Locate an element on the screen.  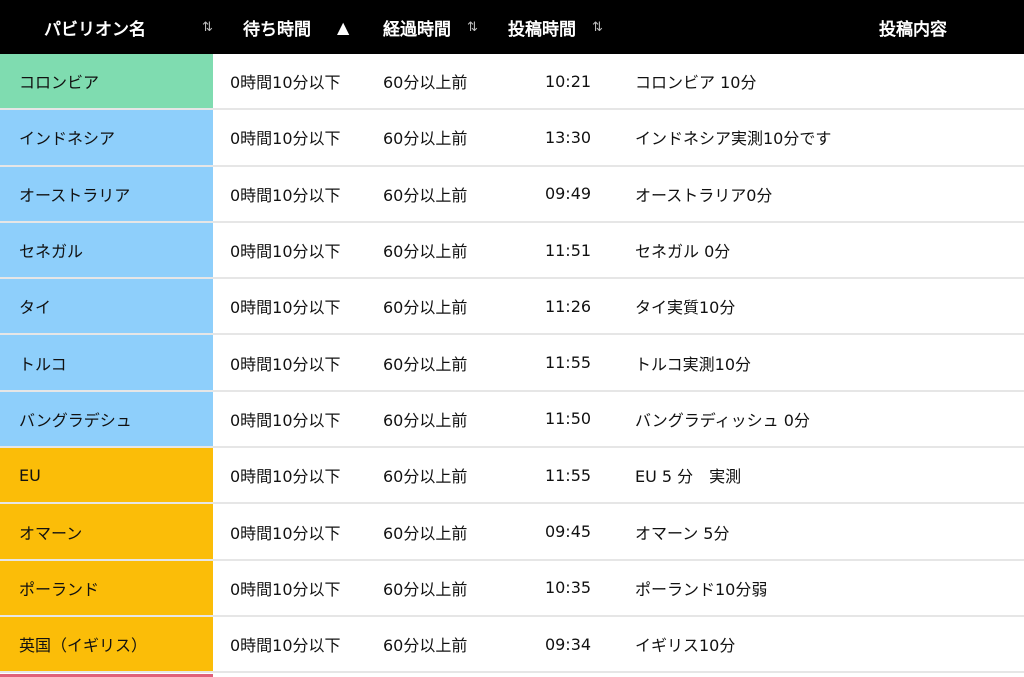
pavilion-name-cell: ポーランド is located at coordinates (106, 587).